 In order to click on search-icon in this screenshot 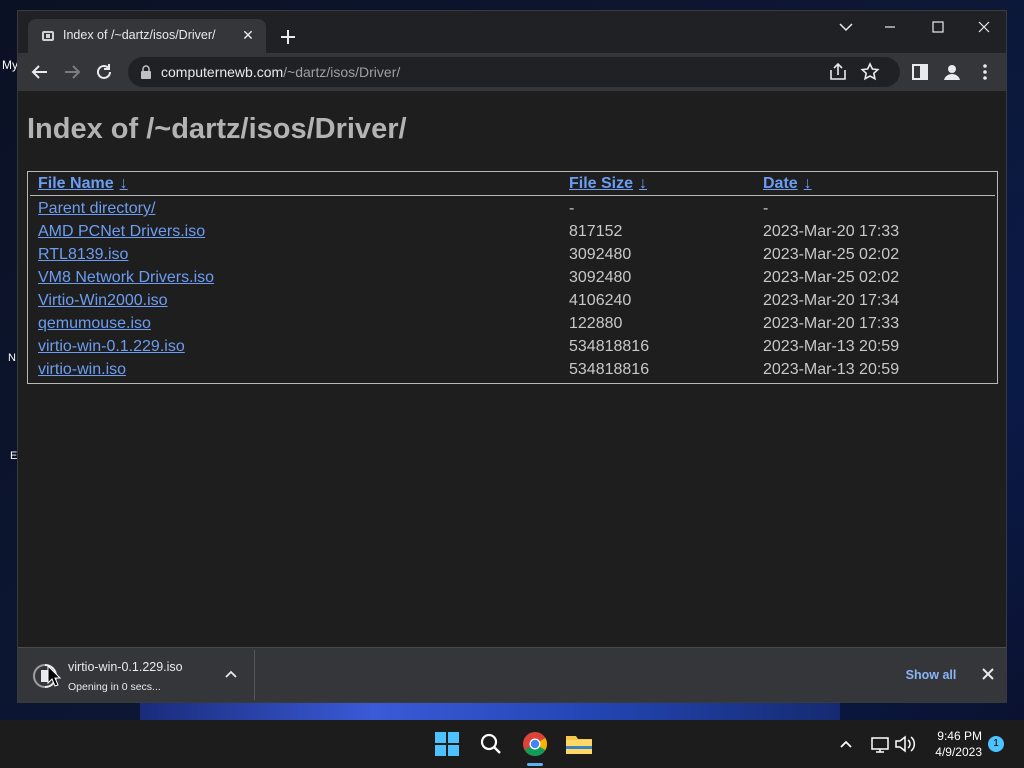, I will do `click(491, 744)`.